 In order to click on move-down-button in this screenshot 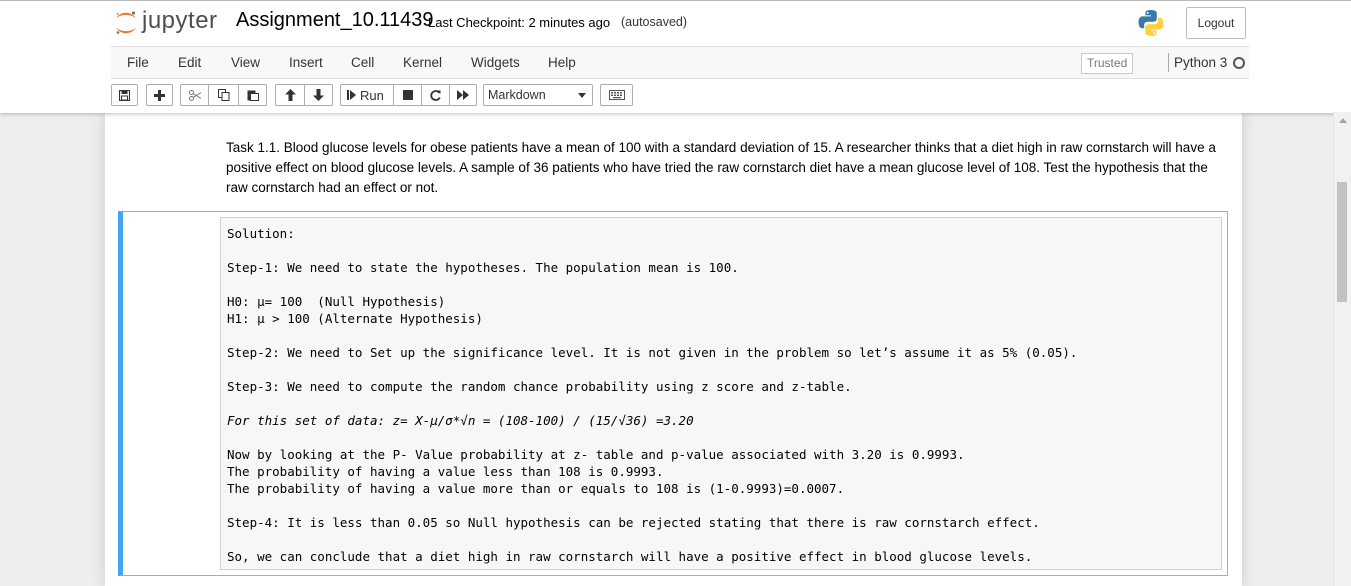, I will do `click(318, 95)`.